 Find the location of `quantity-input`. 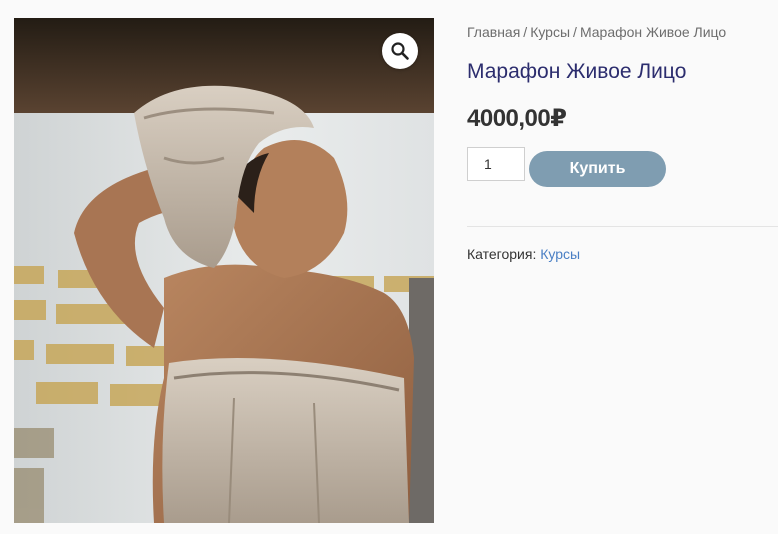

quantity-input is located at coordinates (496, 164).